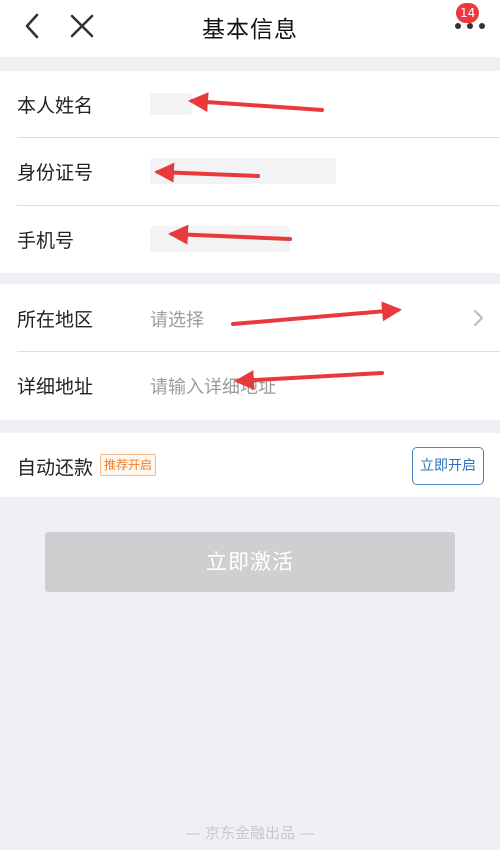 This screenshot has height=850, width=500. I want to click on region-row: 所在地区 请选择, so click(250, 317).